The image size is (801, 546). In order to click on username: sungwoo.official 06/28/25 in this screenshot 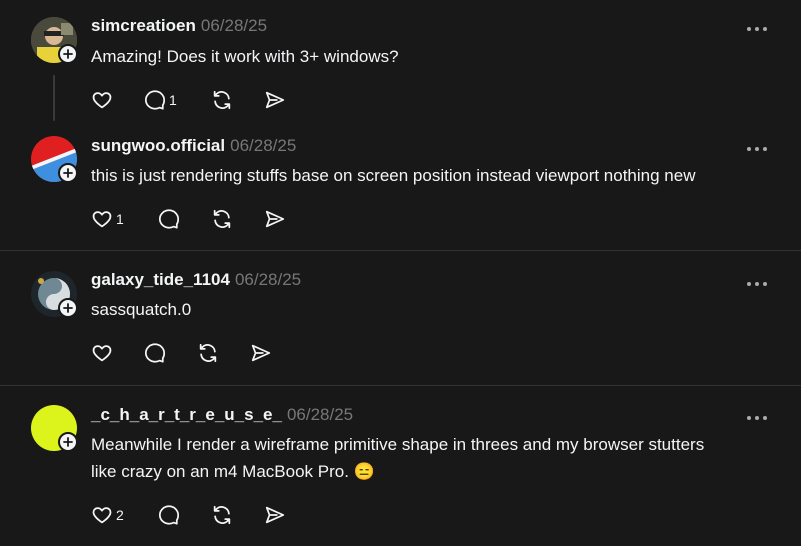, I will do `click(193, 146)`.